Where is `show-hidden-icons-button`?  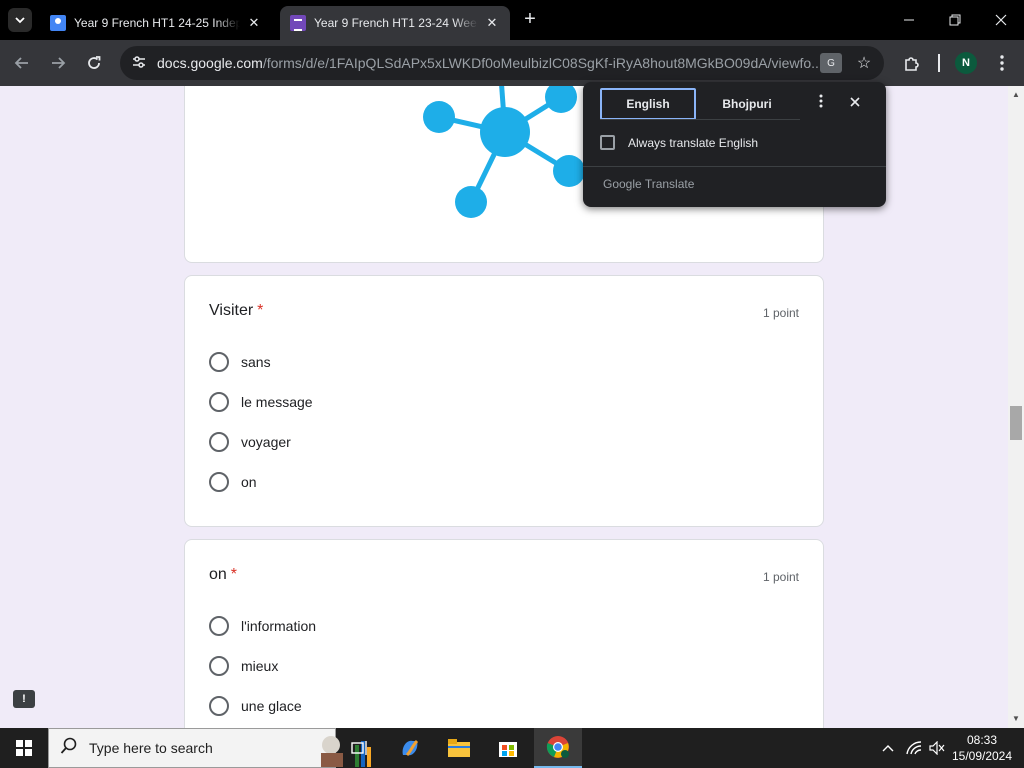
show-hidden-icons-button is located at coordinates (888, 748).